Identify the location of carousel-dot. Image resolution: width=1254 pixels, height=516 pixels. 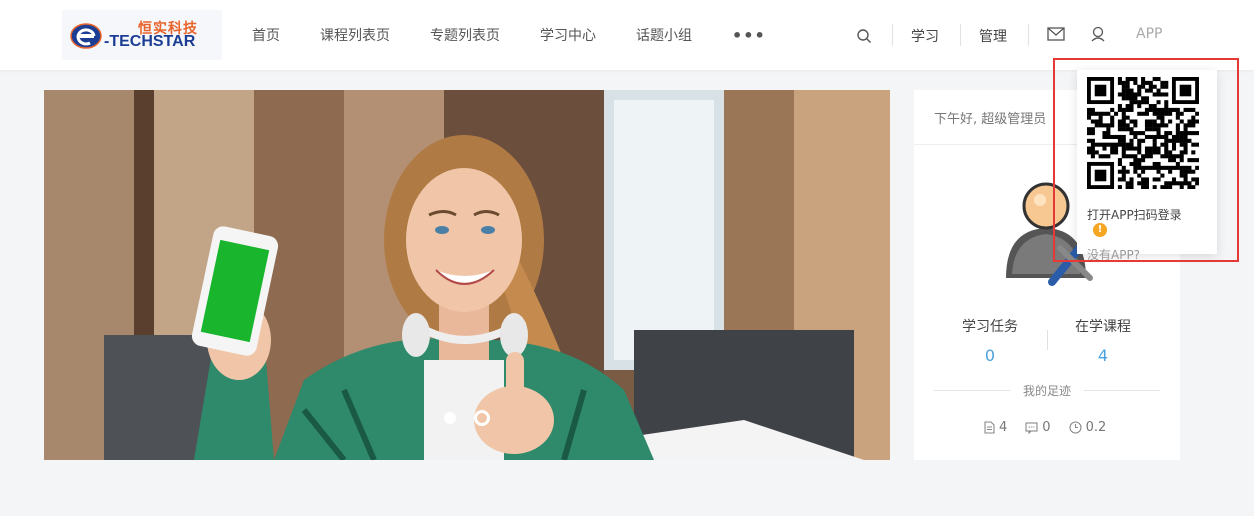
(450, 418).